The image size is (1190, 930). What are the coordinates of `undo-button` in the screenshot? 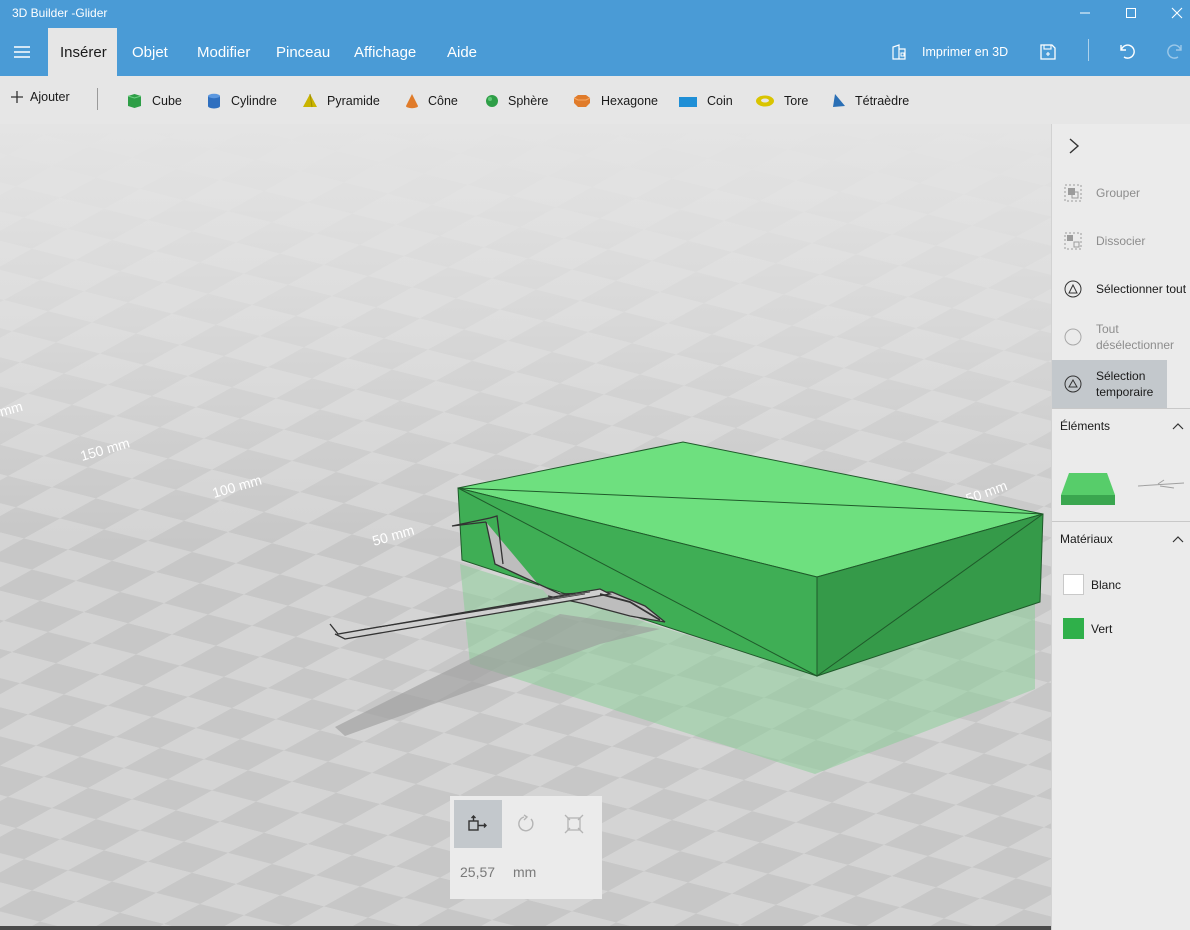 It's located at (1127, 53).